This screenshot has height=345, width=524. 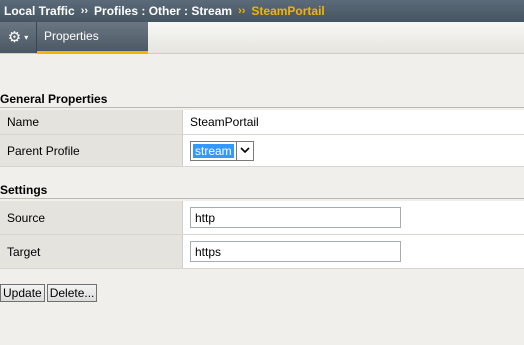 I want to click on parent-profile-row: Parent Profile stream, so click(x=262, y=151).